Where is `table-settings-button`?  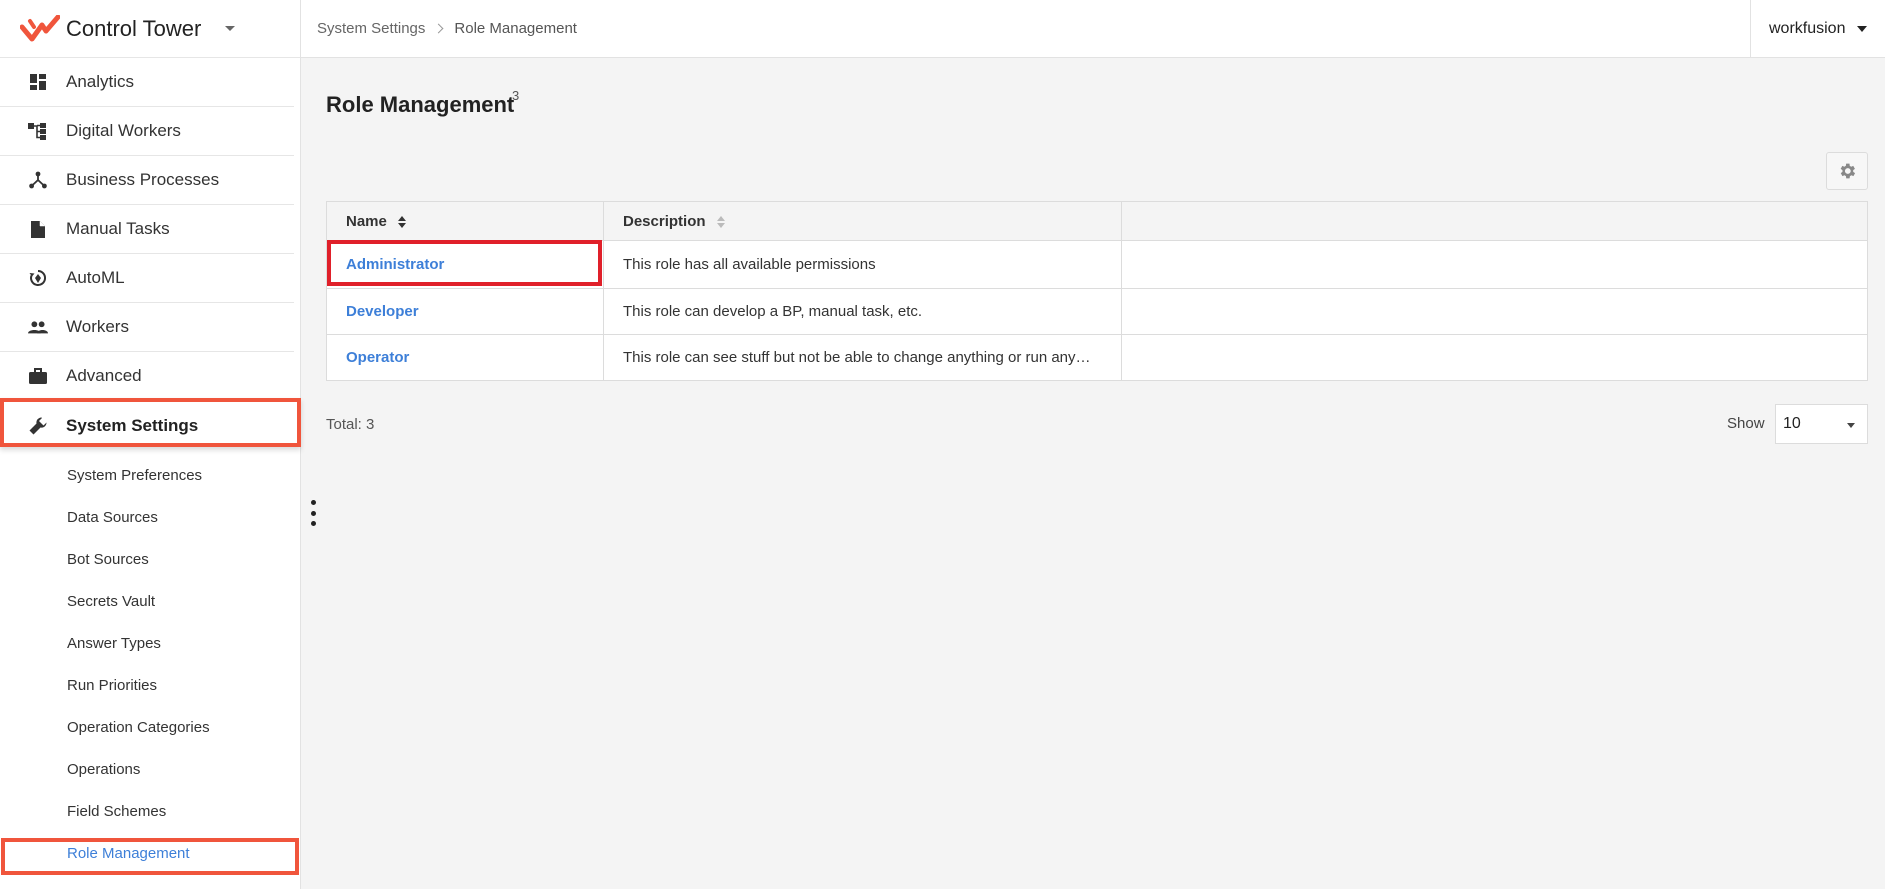 table-settings-button is located at coordinates (1847, 171).